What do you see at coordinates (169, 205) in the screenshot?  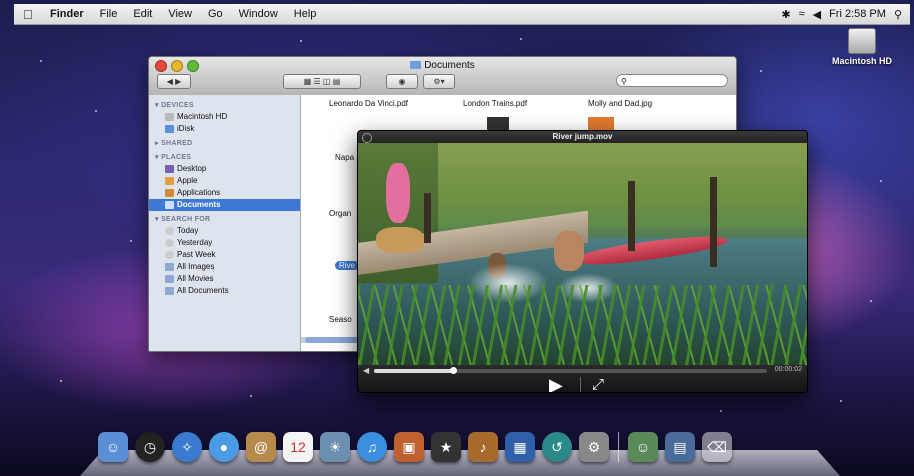 I see `documents-folder-icon` at bounding box center [169, 205].